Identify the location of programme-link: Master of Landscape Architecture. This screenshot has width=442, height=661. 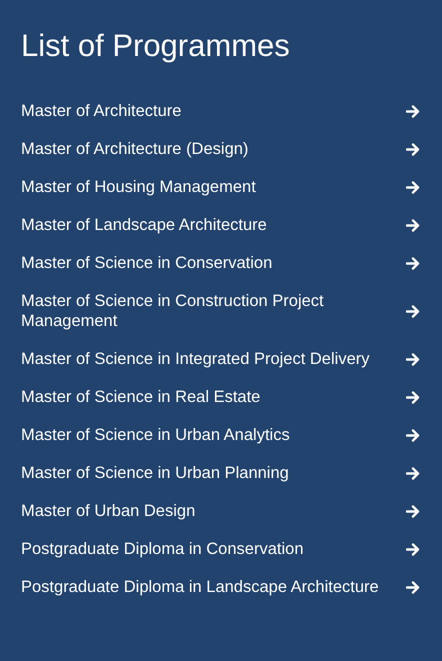
(220, 225).